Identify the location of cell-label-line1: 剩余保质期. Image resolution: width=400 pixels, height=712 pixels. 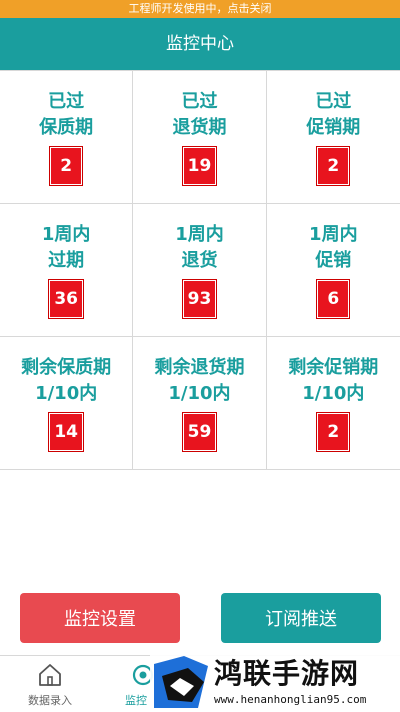
(66, 367).